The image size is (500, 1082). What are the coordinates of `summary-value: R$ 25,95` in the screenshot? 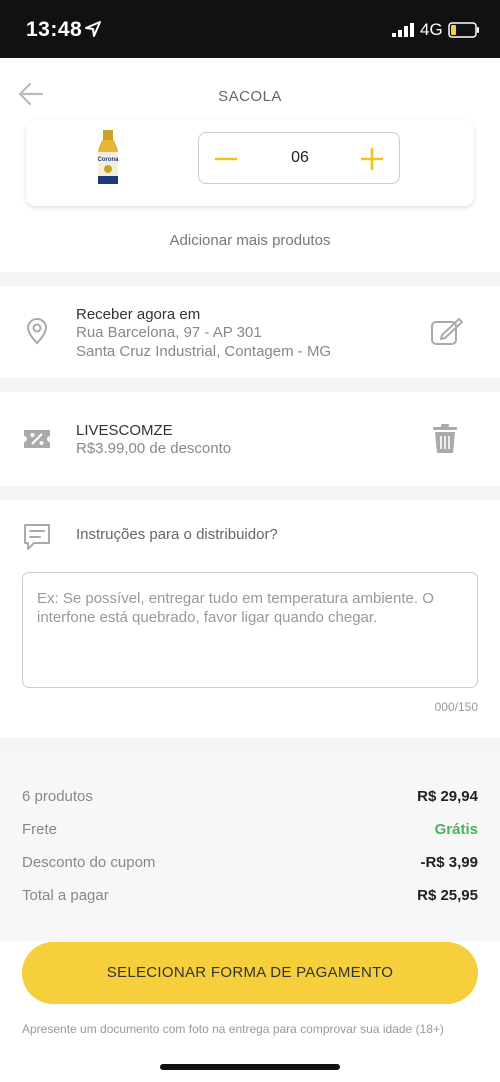 It's located at (447, 895).